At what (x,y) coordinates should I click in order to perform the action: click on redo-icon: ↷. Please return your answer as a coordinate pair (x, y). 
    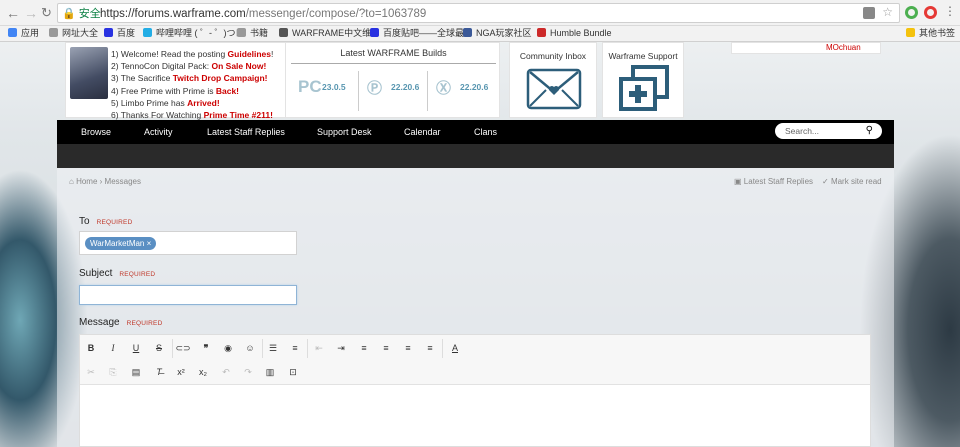
    Looking at the image, I should click on (248, 372).